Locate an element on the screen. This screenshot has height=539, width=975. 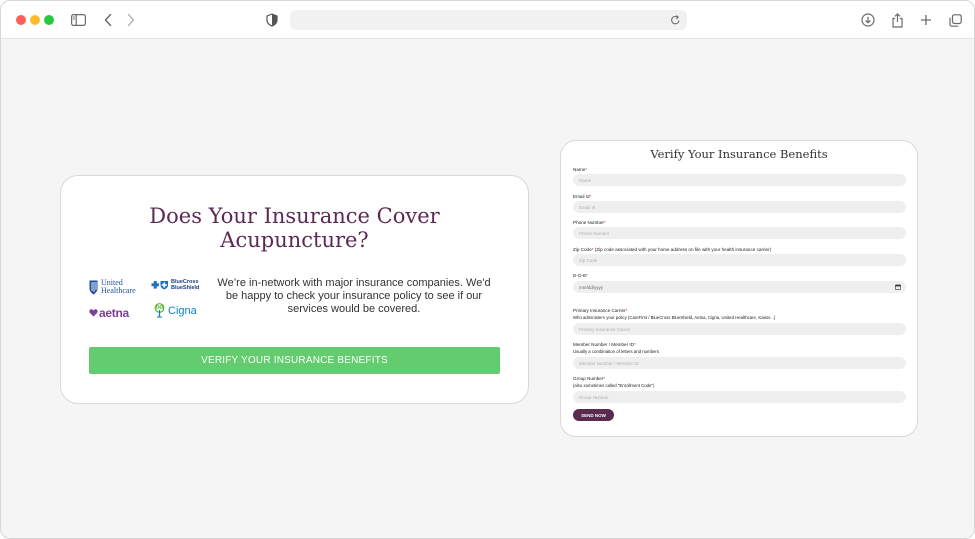
shield-icon is located at coordinates (272, 20).